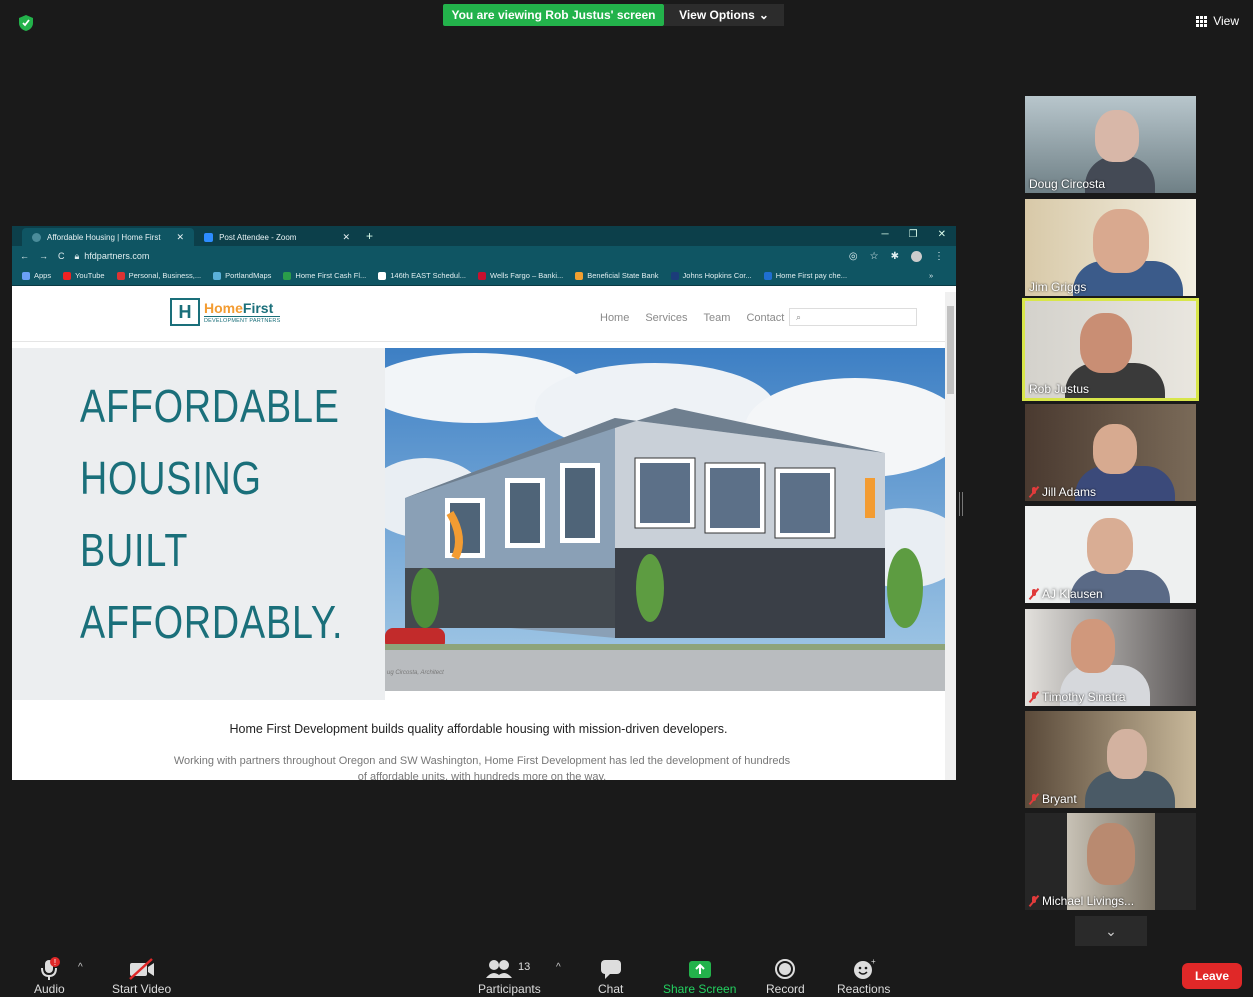 This screenshot has width=1253, height=997. What do you see at coordinates (863, 976) in the screenshot?
I see `reactions-button: + Reactions` at bounding box center [863, 976].